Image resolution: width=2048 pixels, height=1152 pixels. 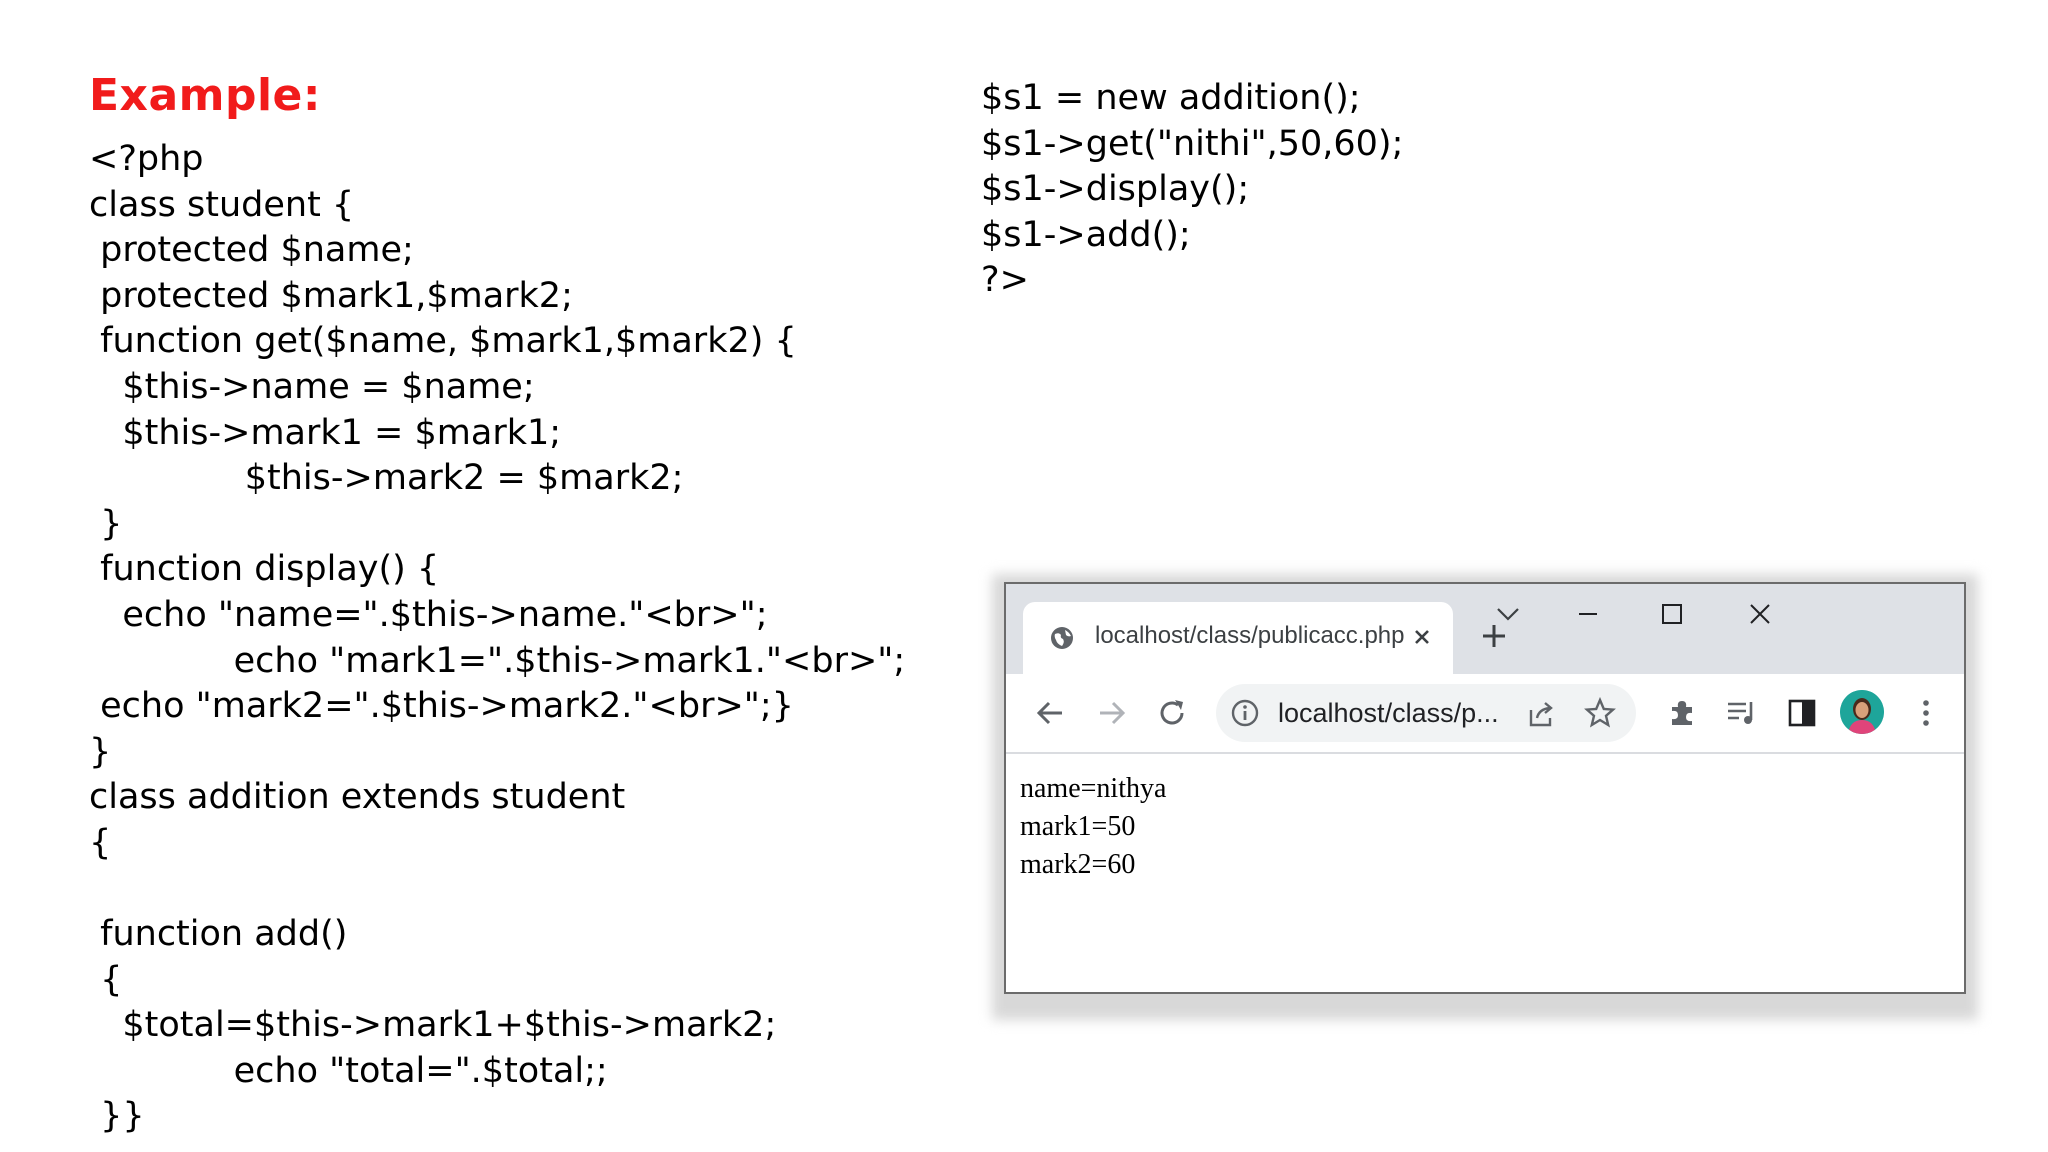 I want to click on page-output: name=nithya mark1=50 mark2=60, so click(x=1093, y=827).